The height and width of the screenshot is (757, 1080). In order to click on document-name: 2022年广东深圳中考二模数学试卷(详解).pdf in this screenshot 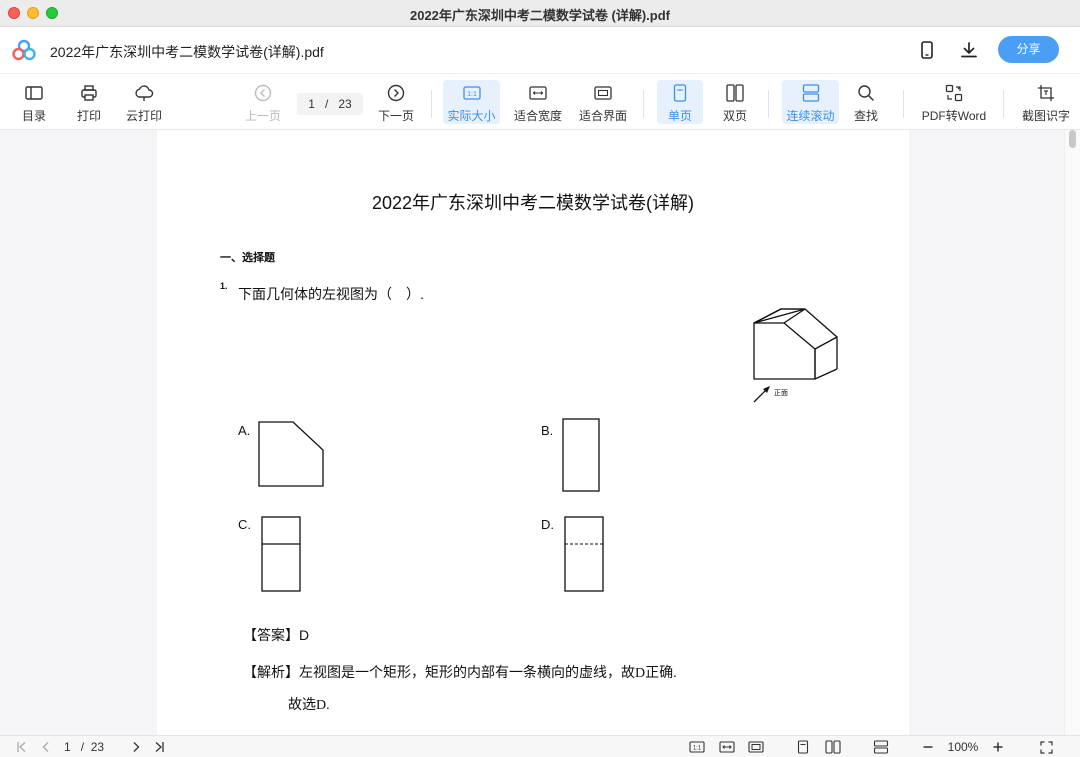, I will do `click(187, 52)`.